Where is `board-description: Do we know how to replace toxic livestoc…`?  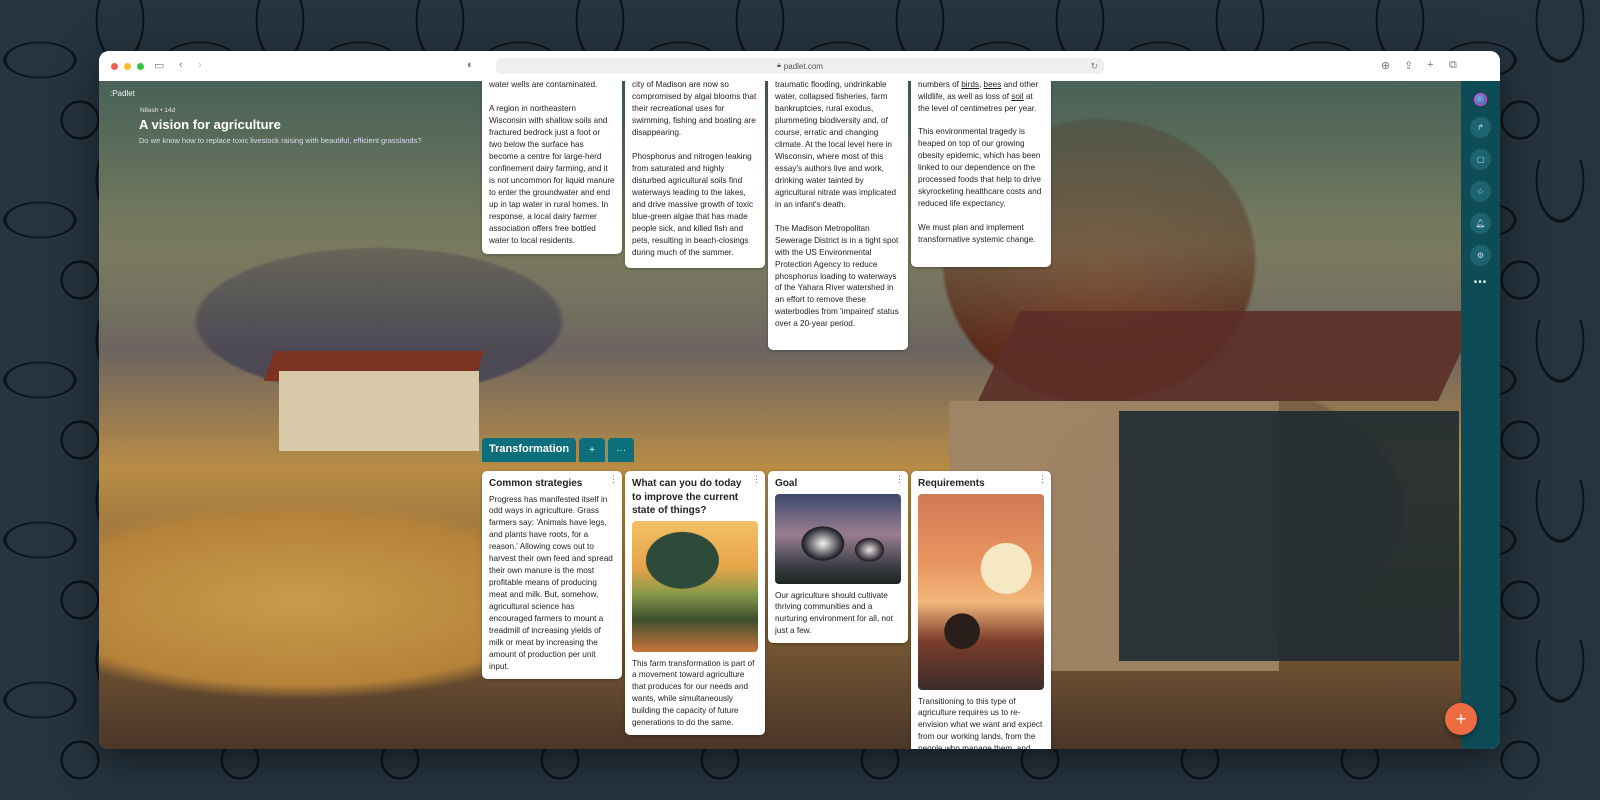 board-description: Do we know how to replace toxic livestoc… is located at coordinates (280, 140).